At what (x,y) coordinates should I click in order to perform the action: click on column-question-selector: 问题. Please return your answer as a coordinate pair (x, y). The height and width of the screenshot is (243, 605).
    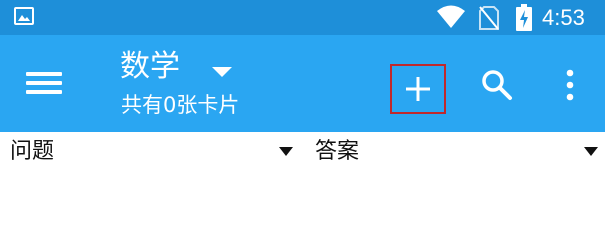
    Looking at the image, I should click on (151, 152).